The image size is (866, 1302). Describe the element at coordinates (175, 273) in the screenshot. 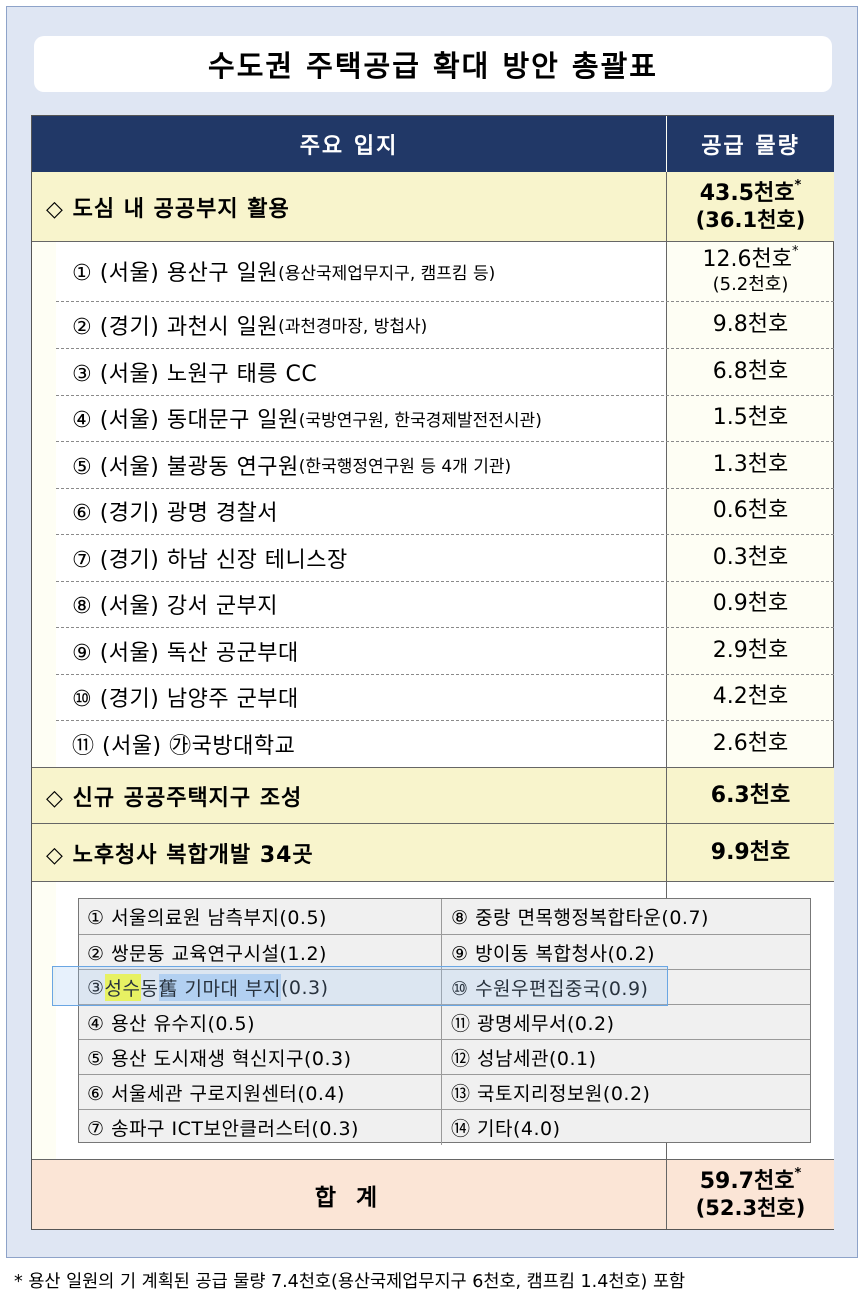

I see `item-main: ① (서울) 용산구 일원` at that location.